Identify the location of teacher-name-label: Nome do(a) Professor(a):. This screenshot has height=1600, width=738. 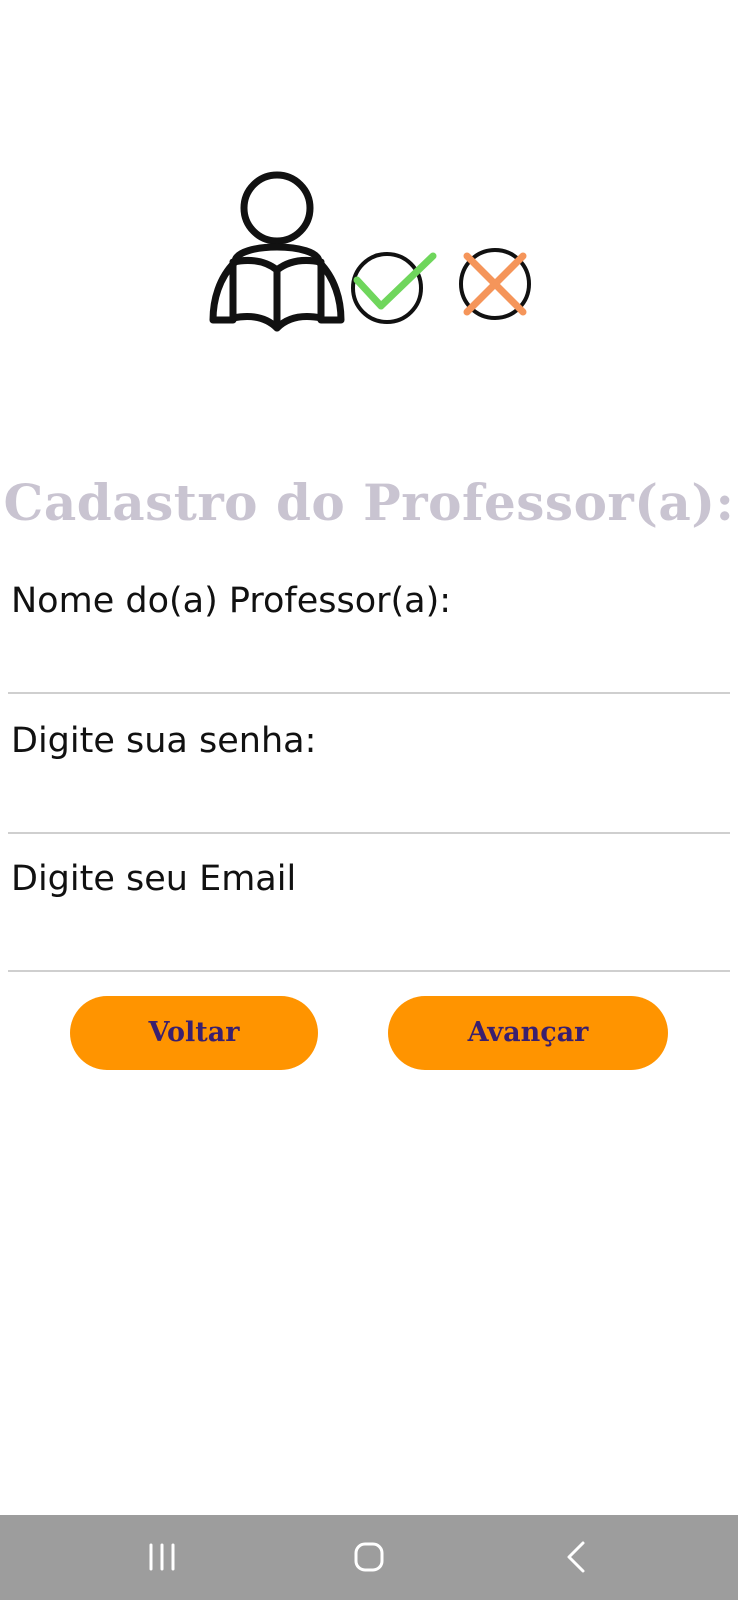
(231, 601).